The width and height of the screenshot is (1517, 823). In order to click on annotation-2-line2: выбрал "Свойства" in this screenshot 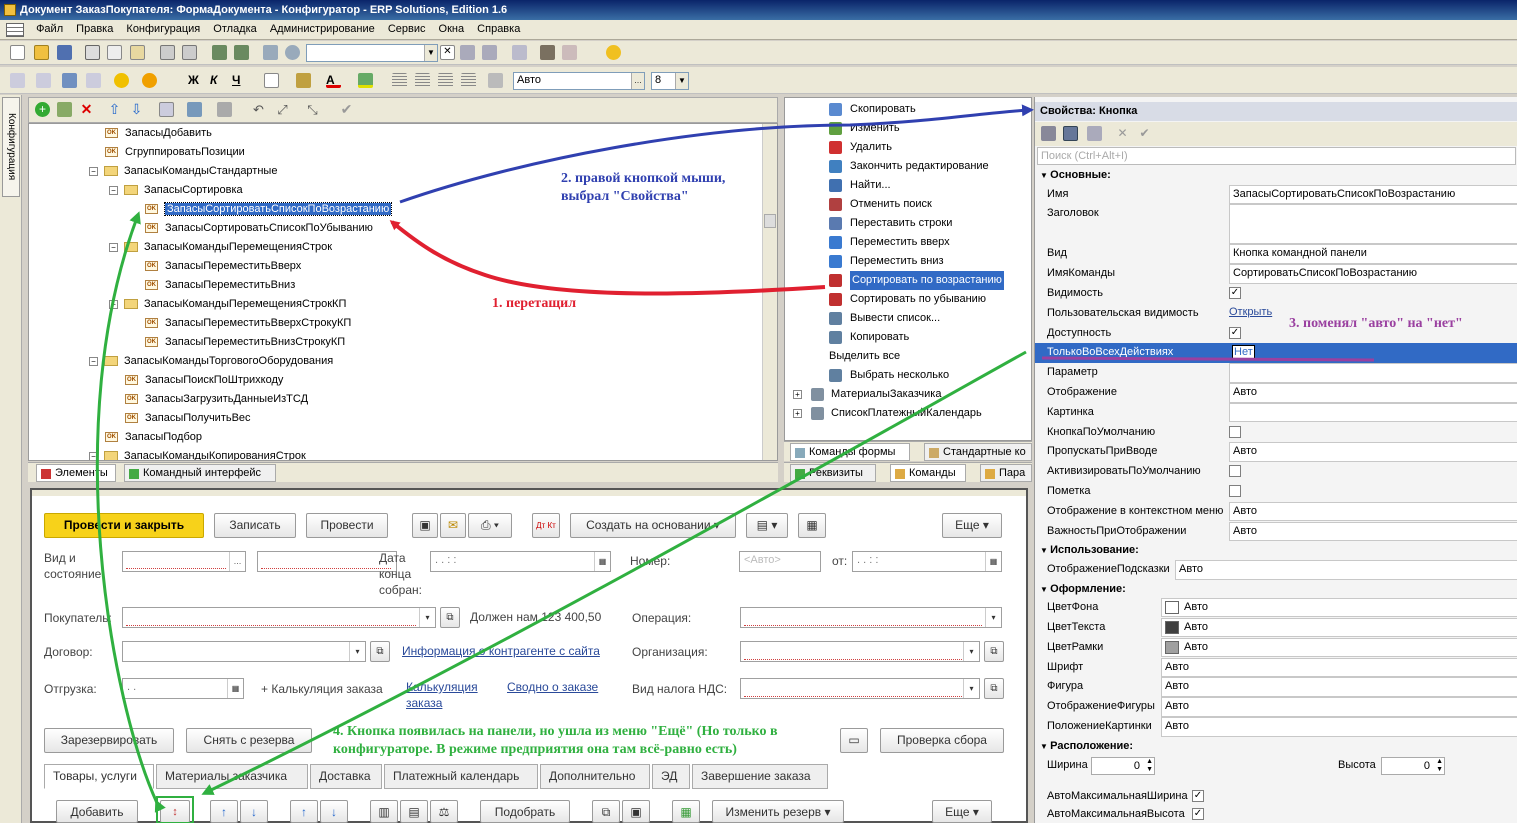, I will do `click(625, 196)`.